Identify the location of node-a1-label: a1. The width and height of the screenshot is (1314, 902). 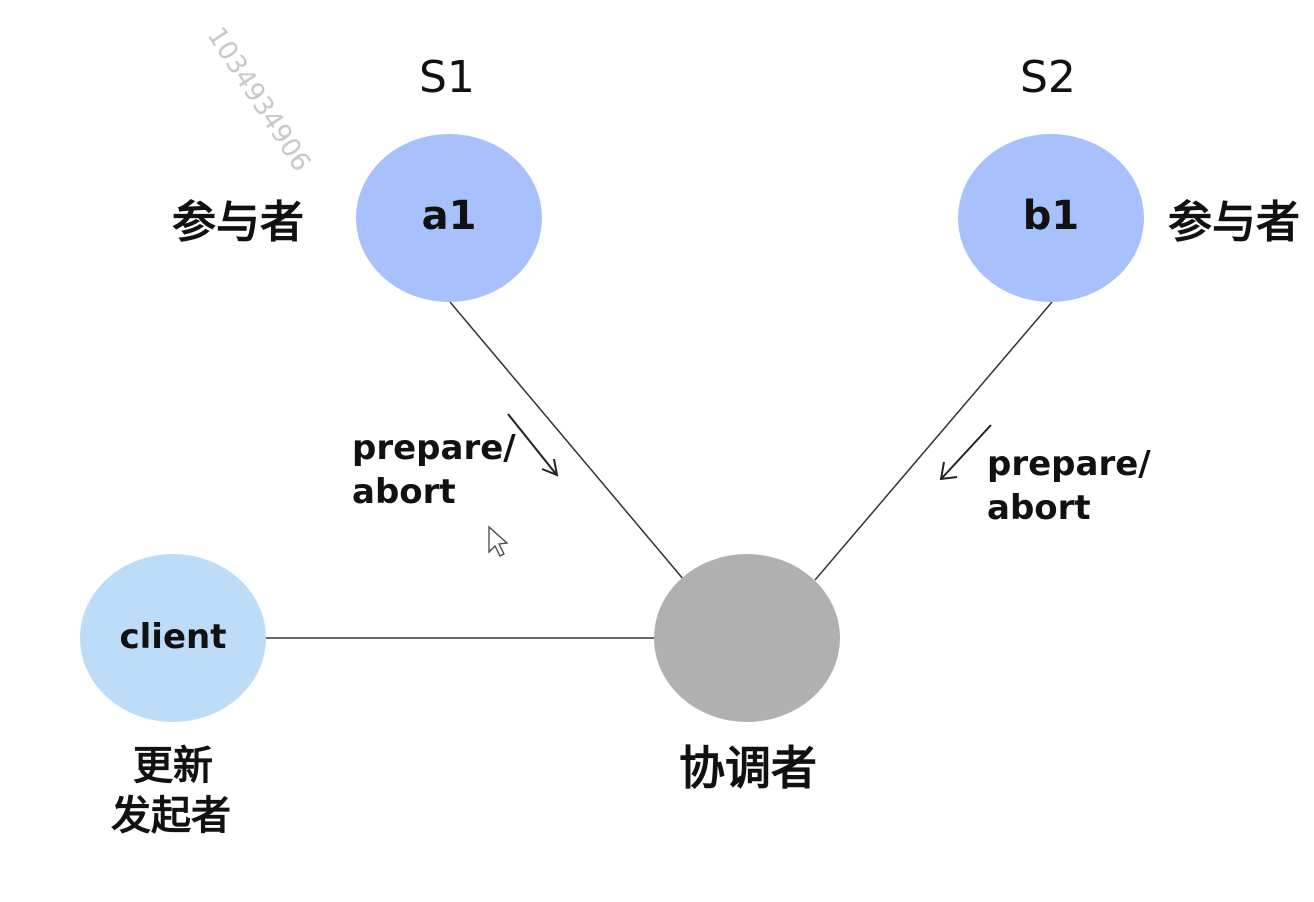
(449, 216).